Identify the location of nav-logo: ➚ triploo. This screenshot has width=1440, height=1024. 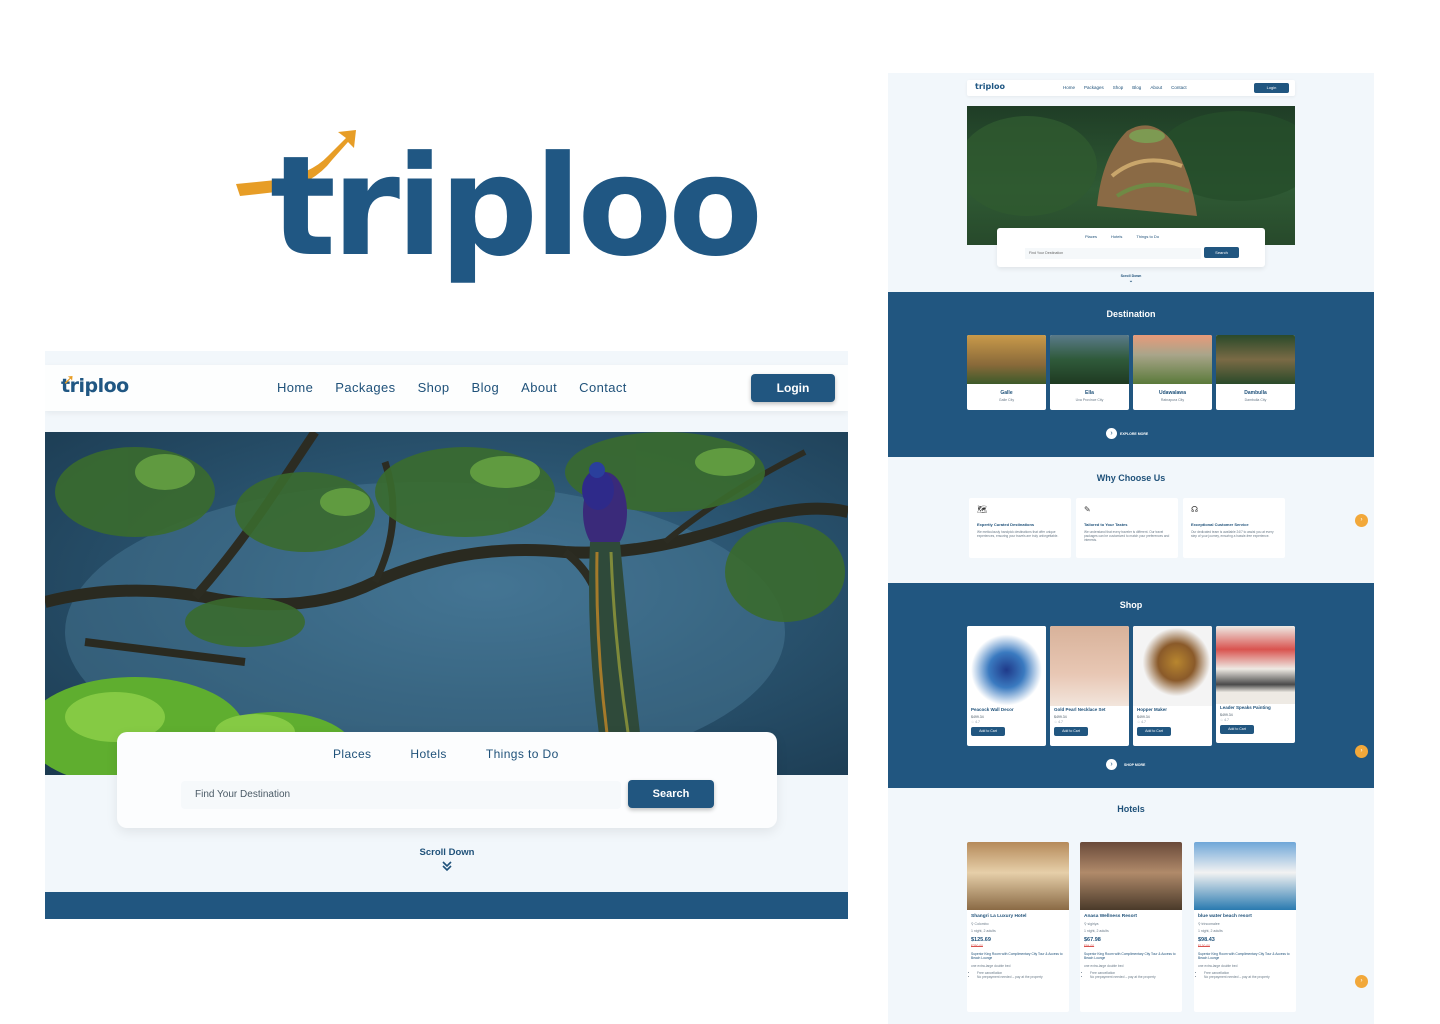
(95, 384).